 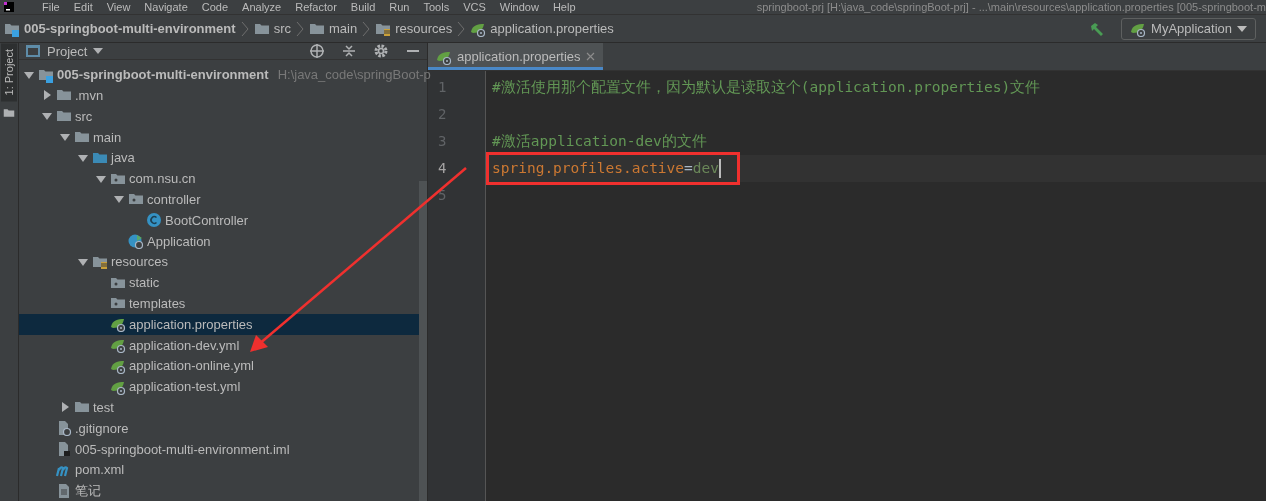 What do you see at coordinates (363, 7) in the screenshot?
I see `menu-item: Build` at bounding box center [363, 7].